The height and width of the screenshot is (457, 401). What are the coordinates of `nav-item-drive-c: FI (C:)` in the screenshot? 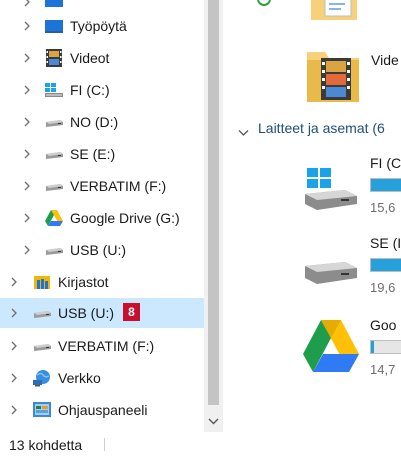 It's located at (102, 90).